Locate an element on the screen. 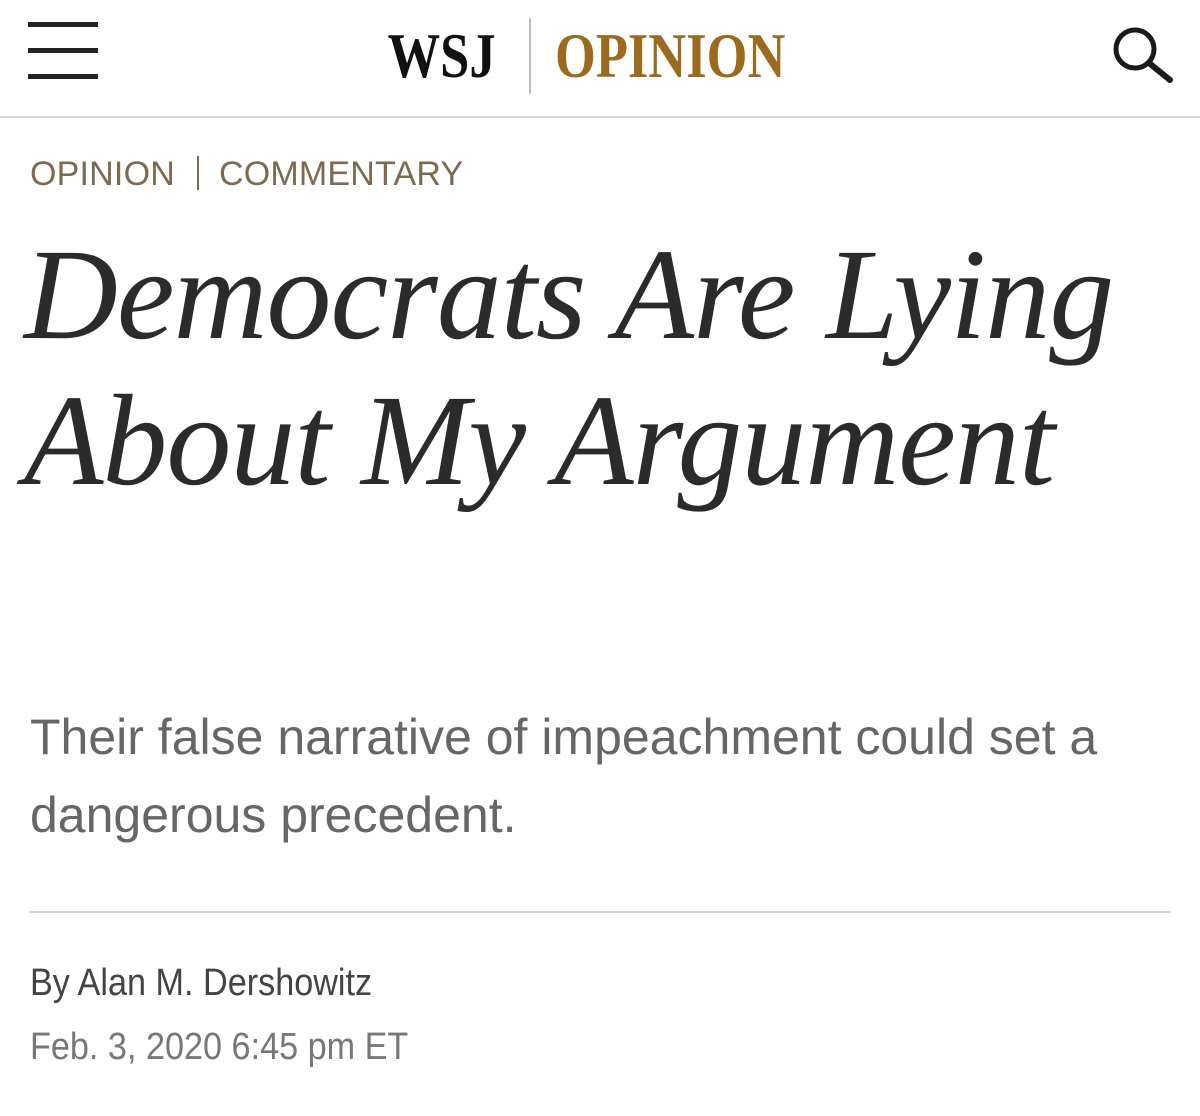 The height and width of the screenshot is (1116, 1200). logo-wsj: WSJ is located at coordinates (441, 55).